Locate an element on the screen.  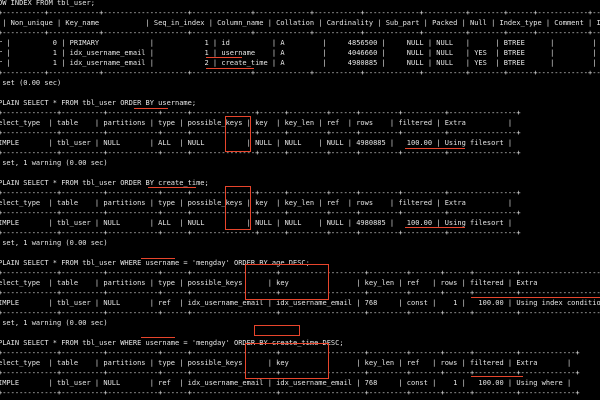
order-by-create-time-box is located at coordinates (277, 330).